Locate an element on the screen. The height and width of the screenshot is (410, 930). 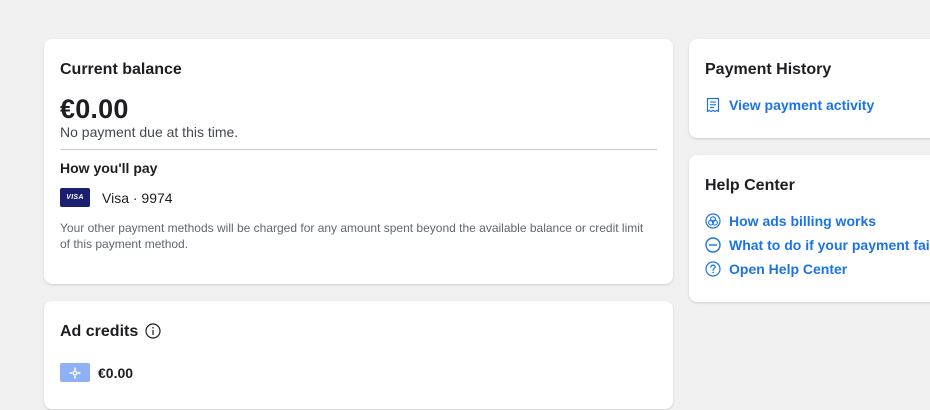
ad-credits-title: Ad credits is located at coordinates (99, 331).